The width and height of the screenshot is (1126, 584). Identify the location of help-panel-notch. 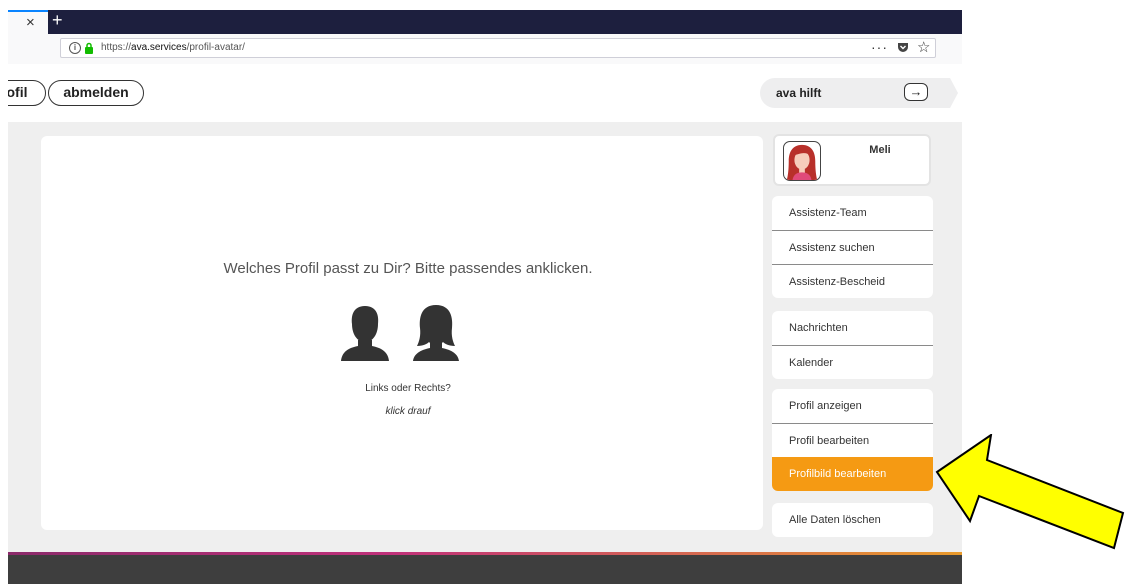
(954, 93).